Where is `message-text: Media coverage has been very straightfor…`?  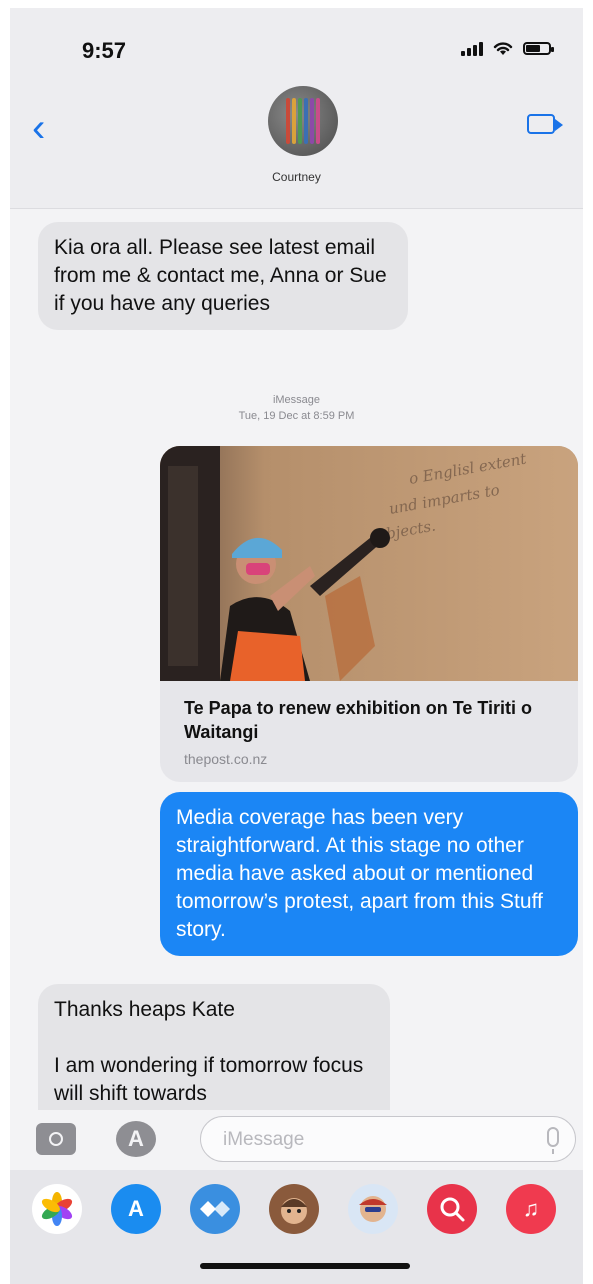 message-text: Media coverage has been very straightfor… is located at coordinates (359, 873).